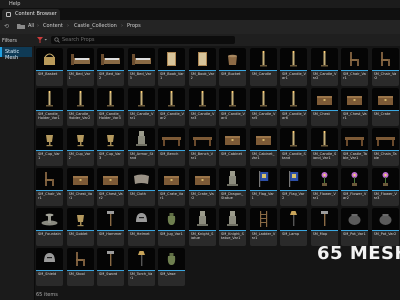 The width and height of the screenshot is (400, 300). I want to click on asset-tile: SM_Bed_Var2, so click(110, 67).